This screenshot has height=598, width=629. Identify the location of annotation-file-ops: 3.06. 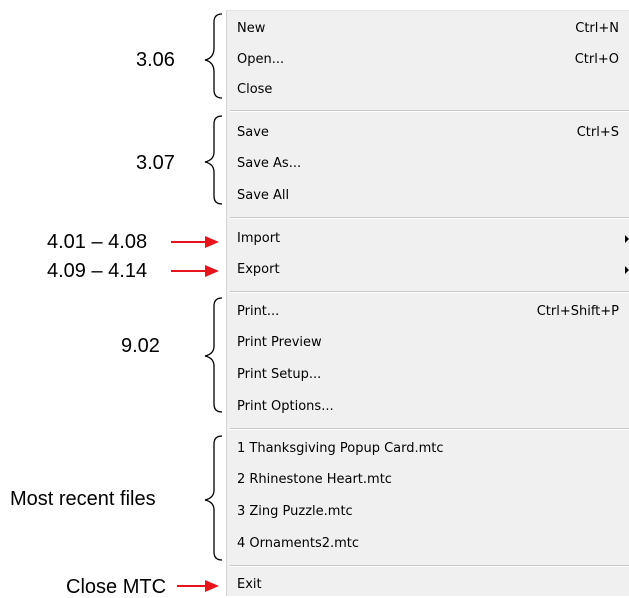
(155, 60).